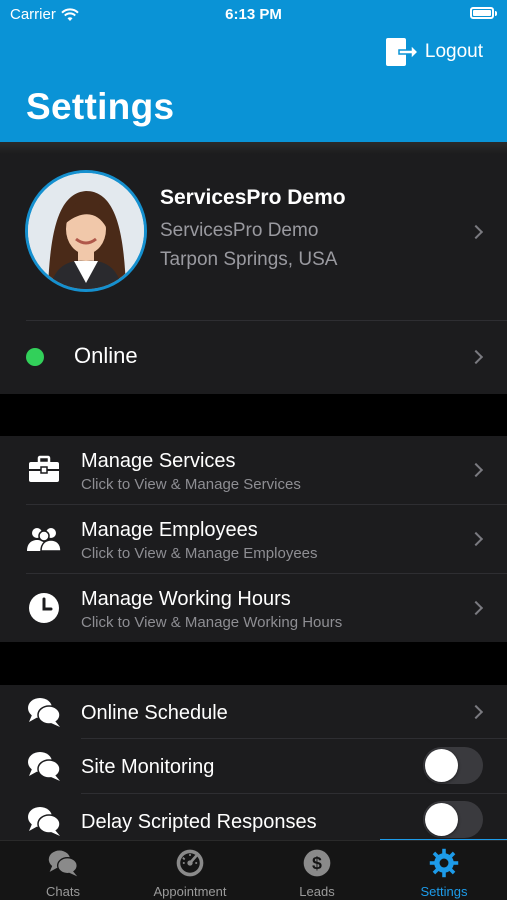  I want to click on employees-icon, so click(44, 540).